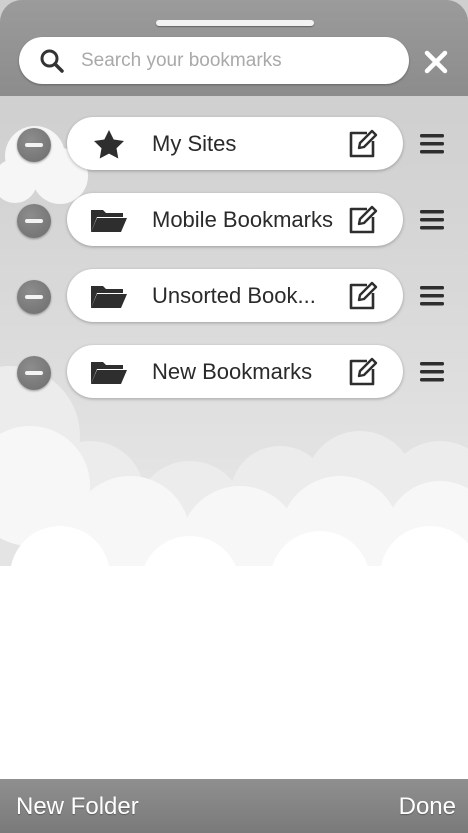  I want to click on search-input, so click(240, 61).